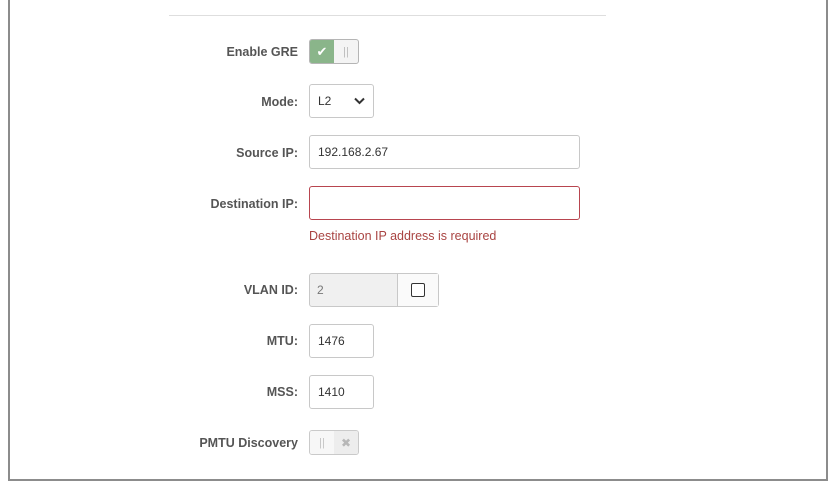 This screenshot has width=832, height=490. What do you see at coordinates (359, 101) in the screenshot?
I see `chevron-down-icon` at bounding box center [359, 101].